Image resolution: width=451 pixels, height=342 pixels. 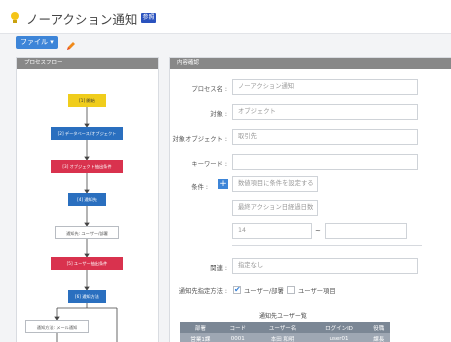 What do you see at coordinates (325, 266) in the screenshot?
I see `related-field: 指定なし` at bounding box center [325, 266].